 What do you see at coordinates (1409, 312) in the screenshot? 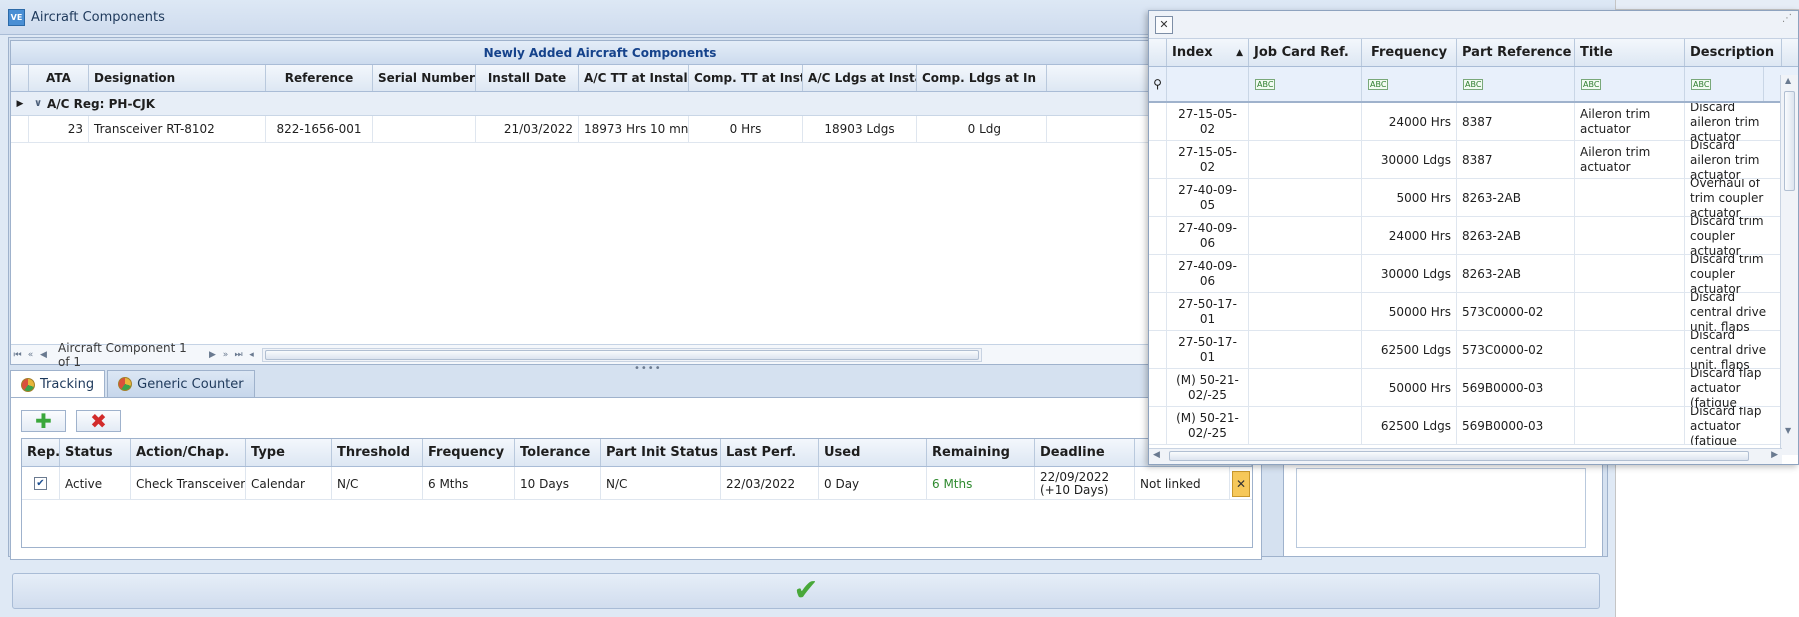
I see `cell-frequency: 50000 Hrs` at bounding box center [1409, 312].